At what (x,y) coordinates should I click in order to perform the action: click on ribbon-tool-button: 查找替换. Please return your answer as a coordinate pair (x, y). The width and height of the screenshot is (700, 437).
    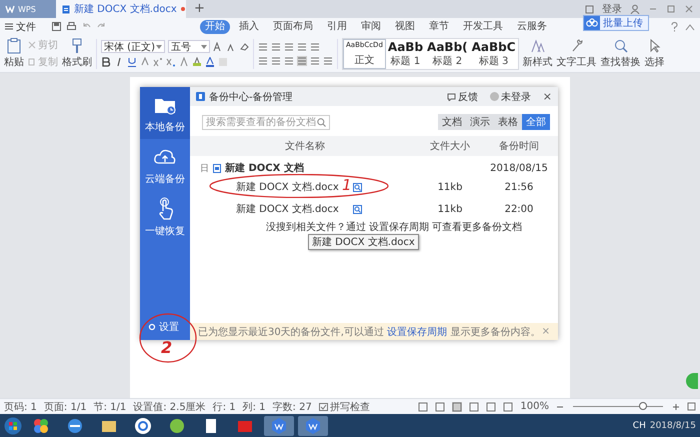
    Looking at the image, I should click on (620, 53).